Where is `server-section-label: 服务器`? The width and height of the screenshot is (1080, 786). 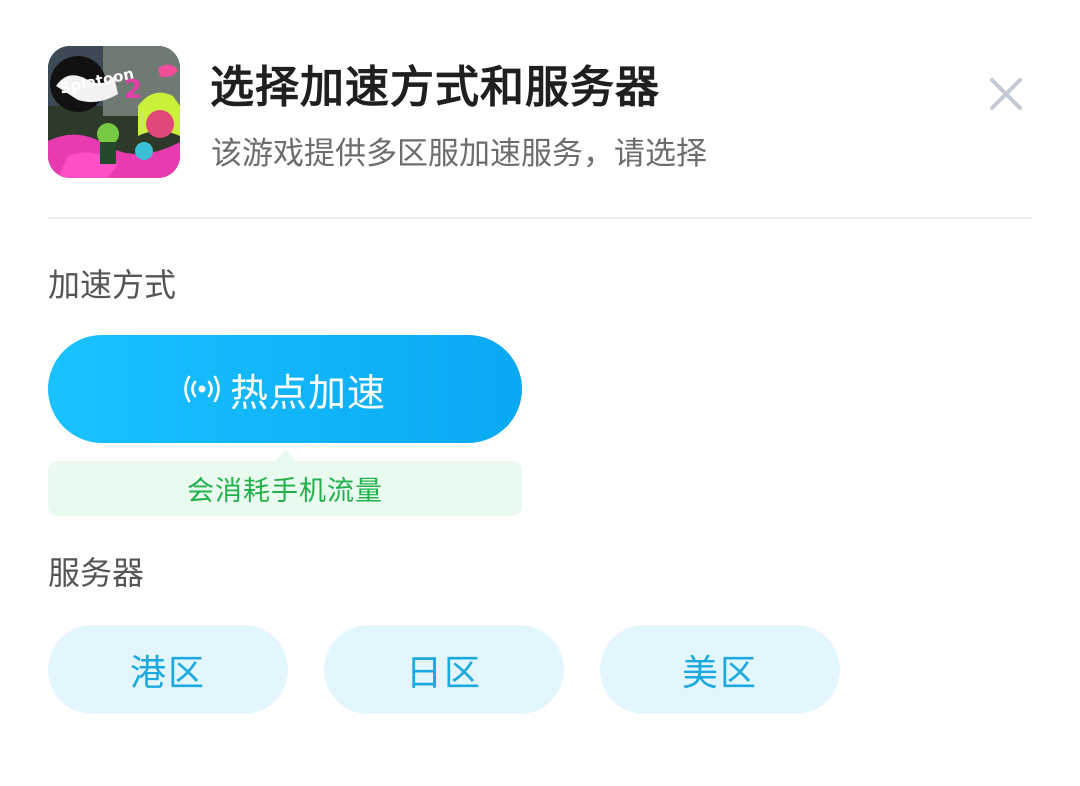
server-section-label: 服务器 is located at coordinates (96, 573).